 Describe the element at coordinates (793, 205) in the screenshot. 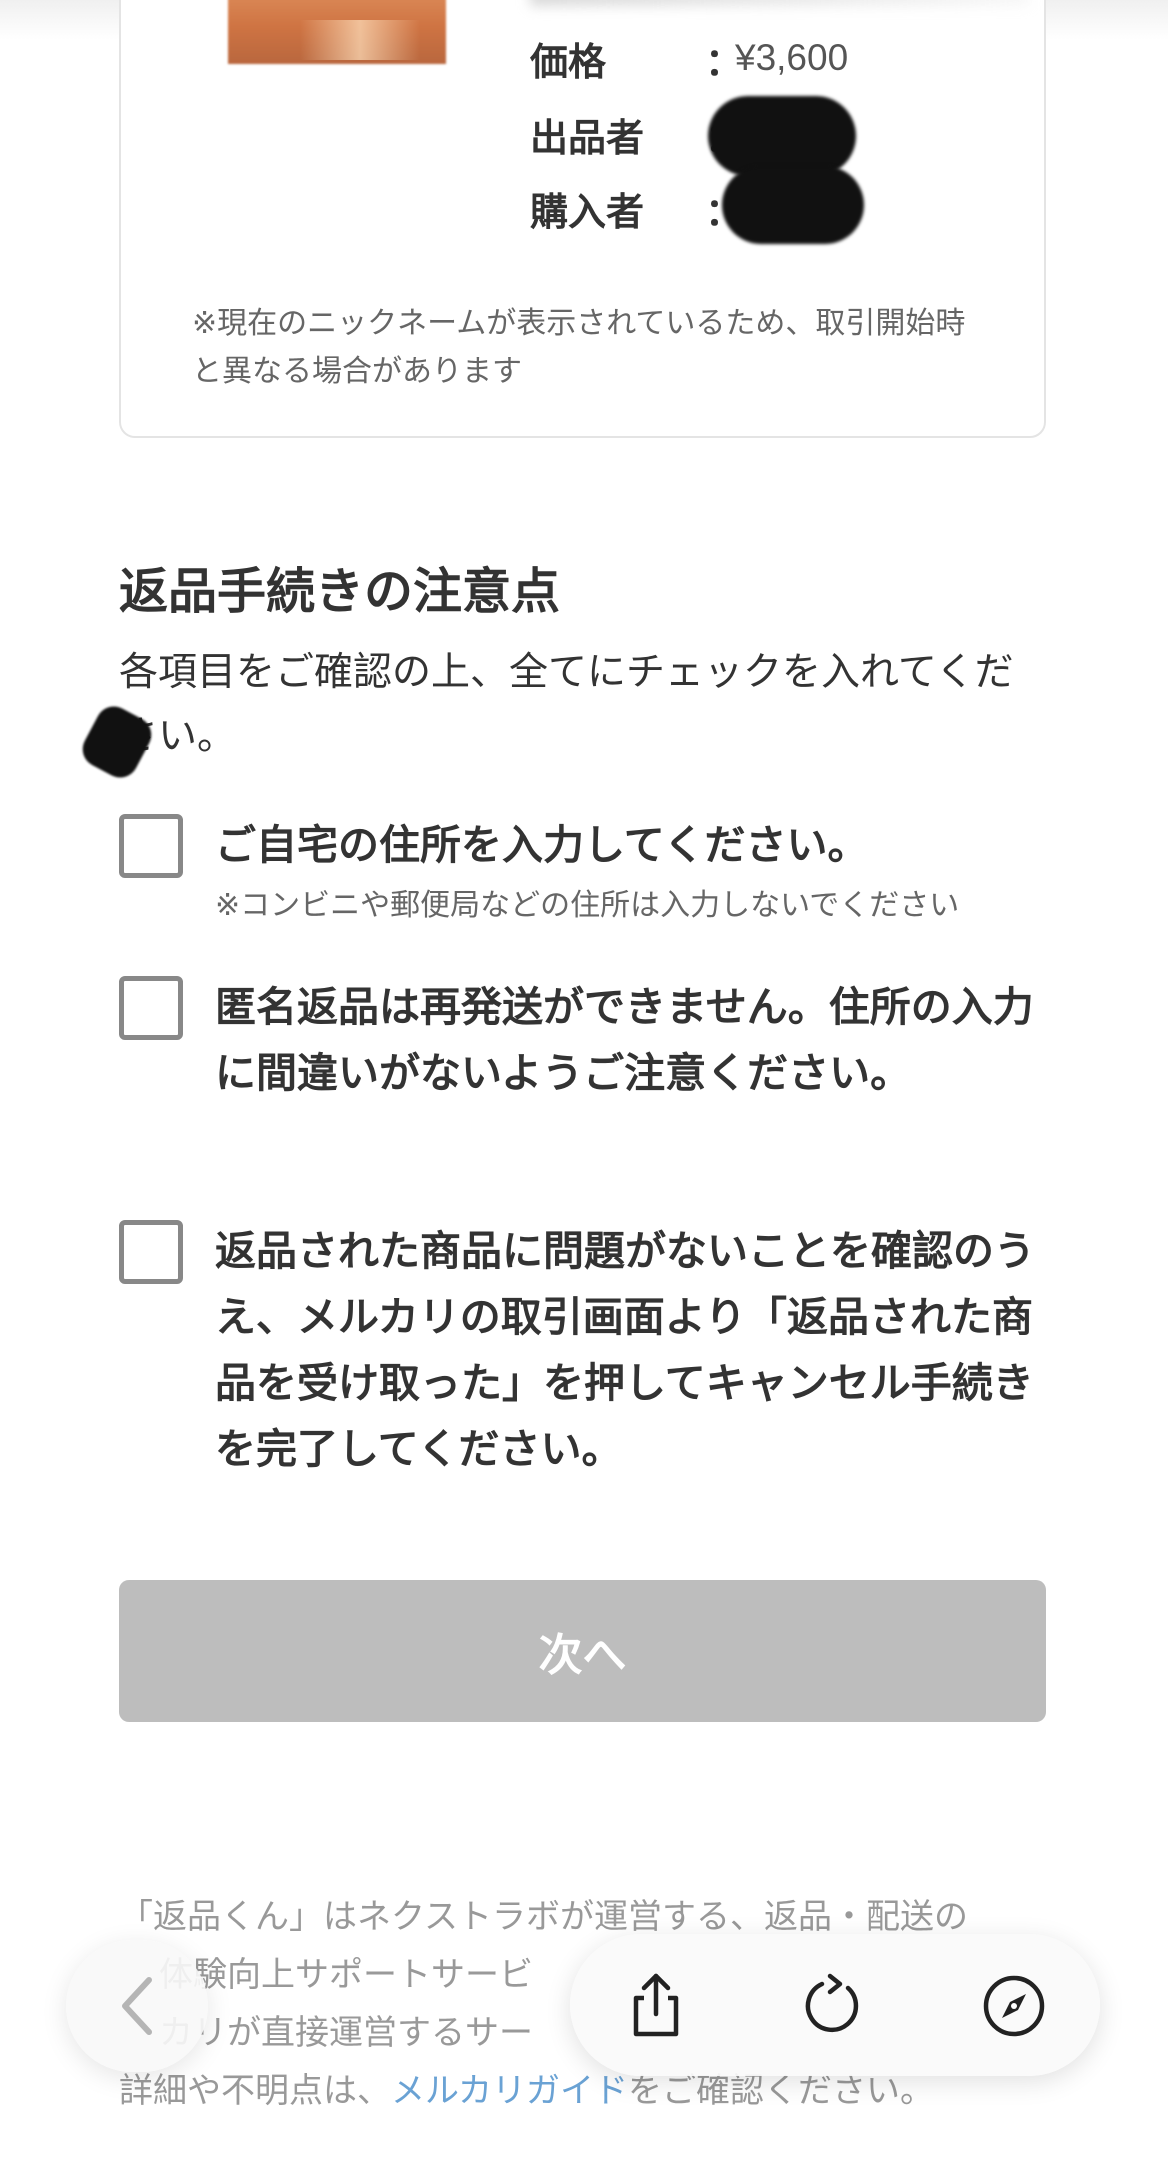

I see `buyer-redaction` at that location.